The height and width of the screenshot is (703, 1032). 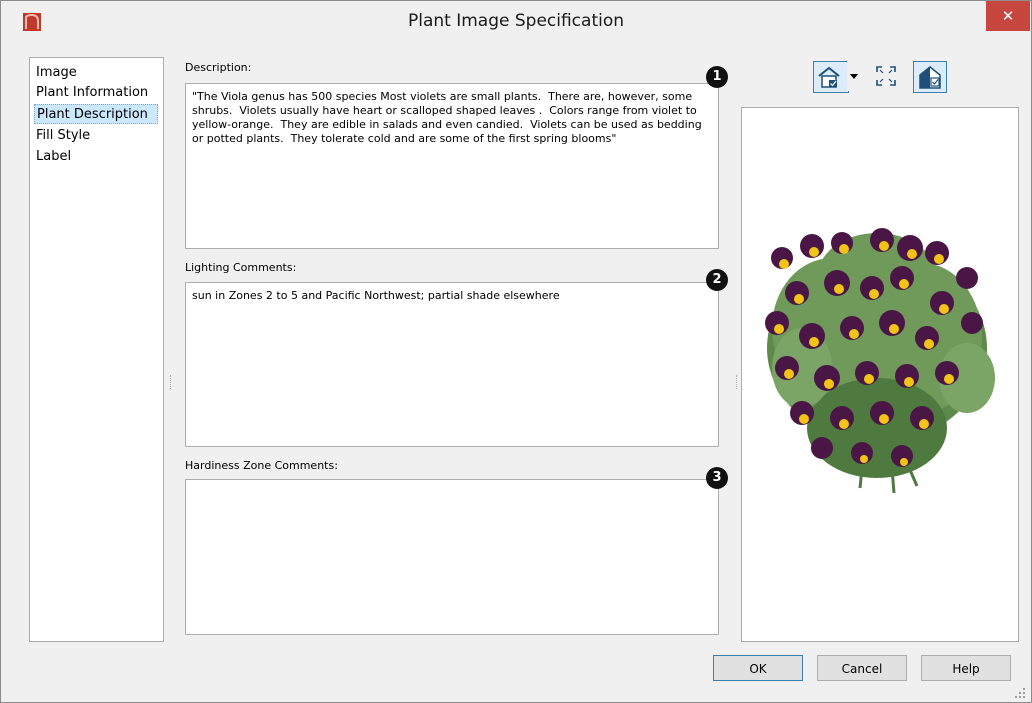 I want to click on fit-window-button, so click(x=886, y=76).